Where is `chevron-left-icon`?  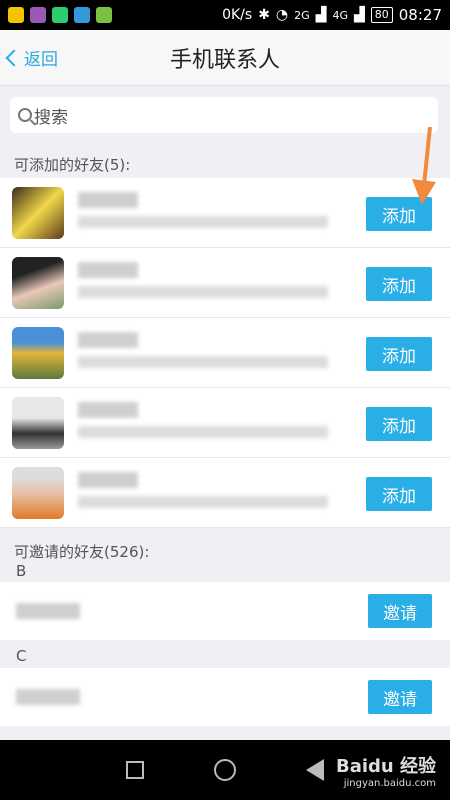
chevron-left-icon is located at coordinates (14, 57).